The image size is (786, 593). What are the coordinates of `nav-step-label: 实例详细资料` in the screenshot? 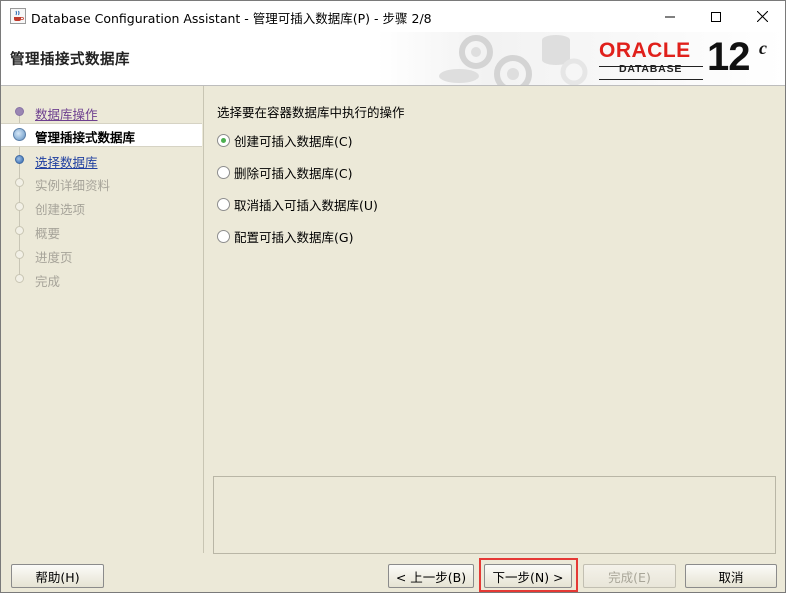 It's located at (73, 185).